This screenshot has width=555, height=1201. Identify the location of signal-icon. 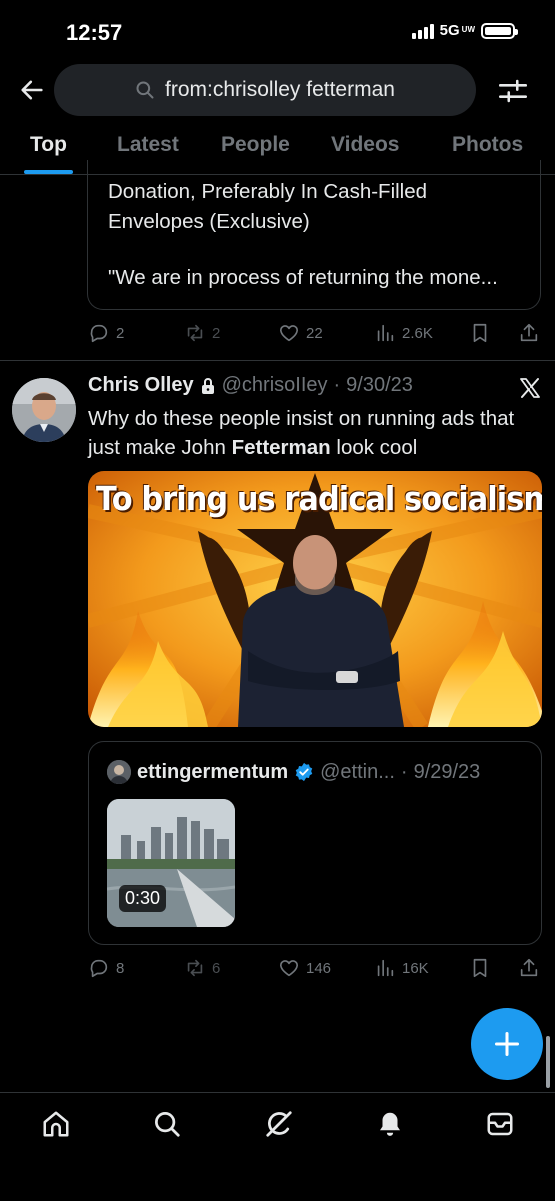
(422, 31).